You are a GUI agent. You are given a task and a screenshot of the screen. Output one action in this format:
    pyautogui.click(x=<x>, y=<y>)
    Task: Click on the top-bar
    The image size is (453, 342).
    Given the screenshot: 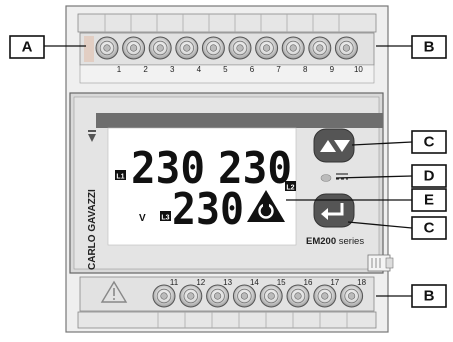 What is the action you would take?
    pyautogui.click(x=239, y=120)
    